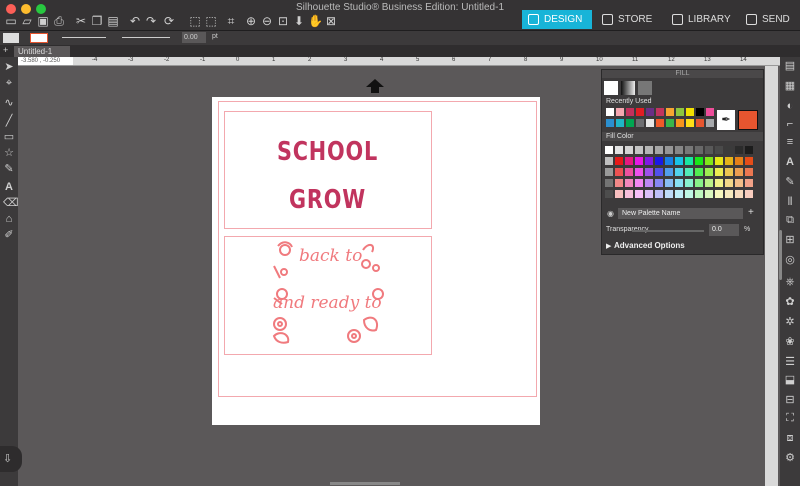  I want to click on paste-icon: ▤, so click(113, 21).